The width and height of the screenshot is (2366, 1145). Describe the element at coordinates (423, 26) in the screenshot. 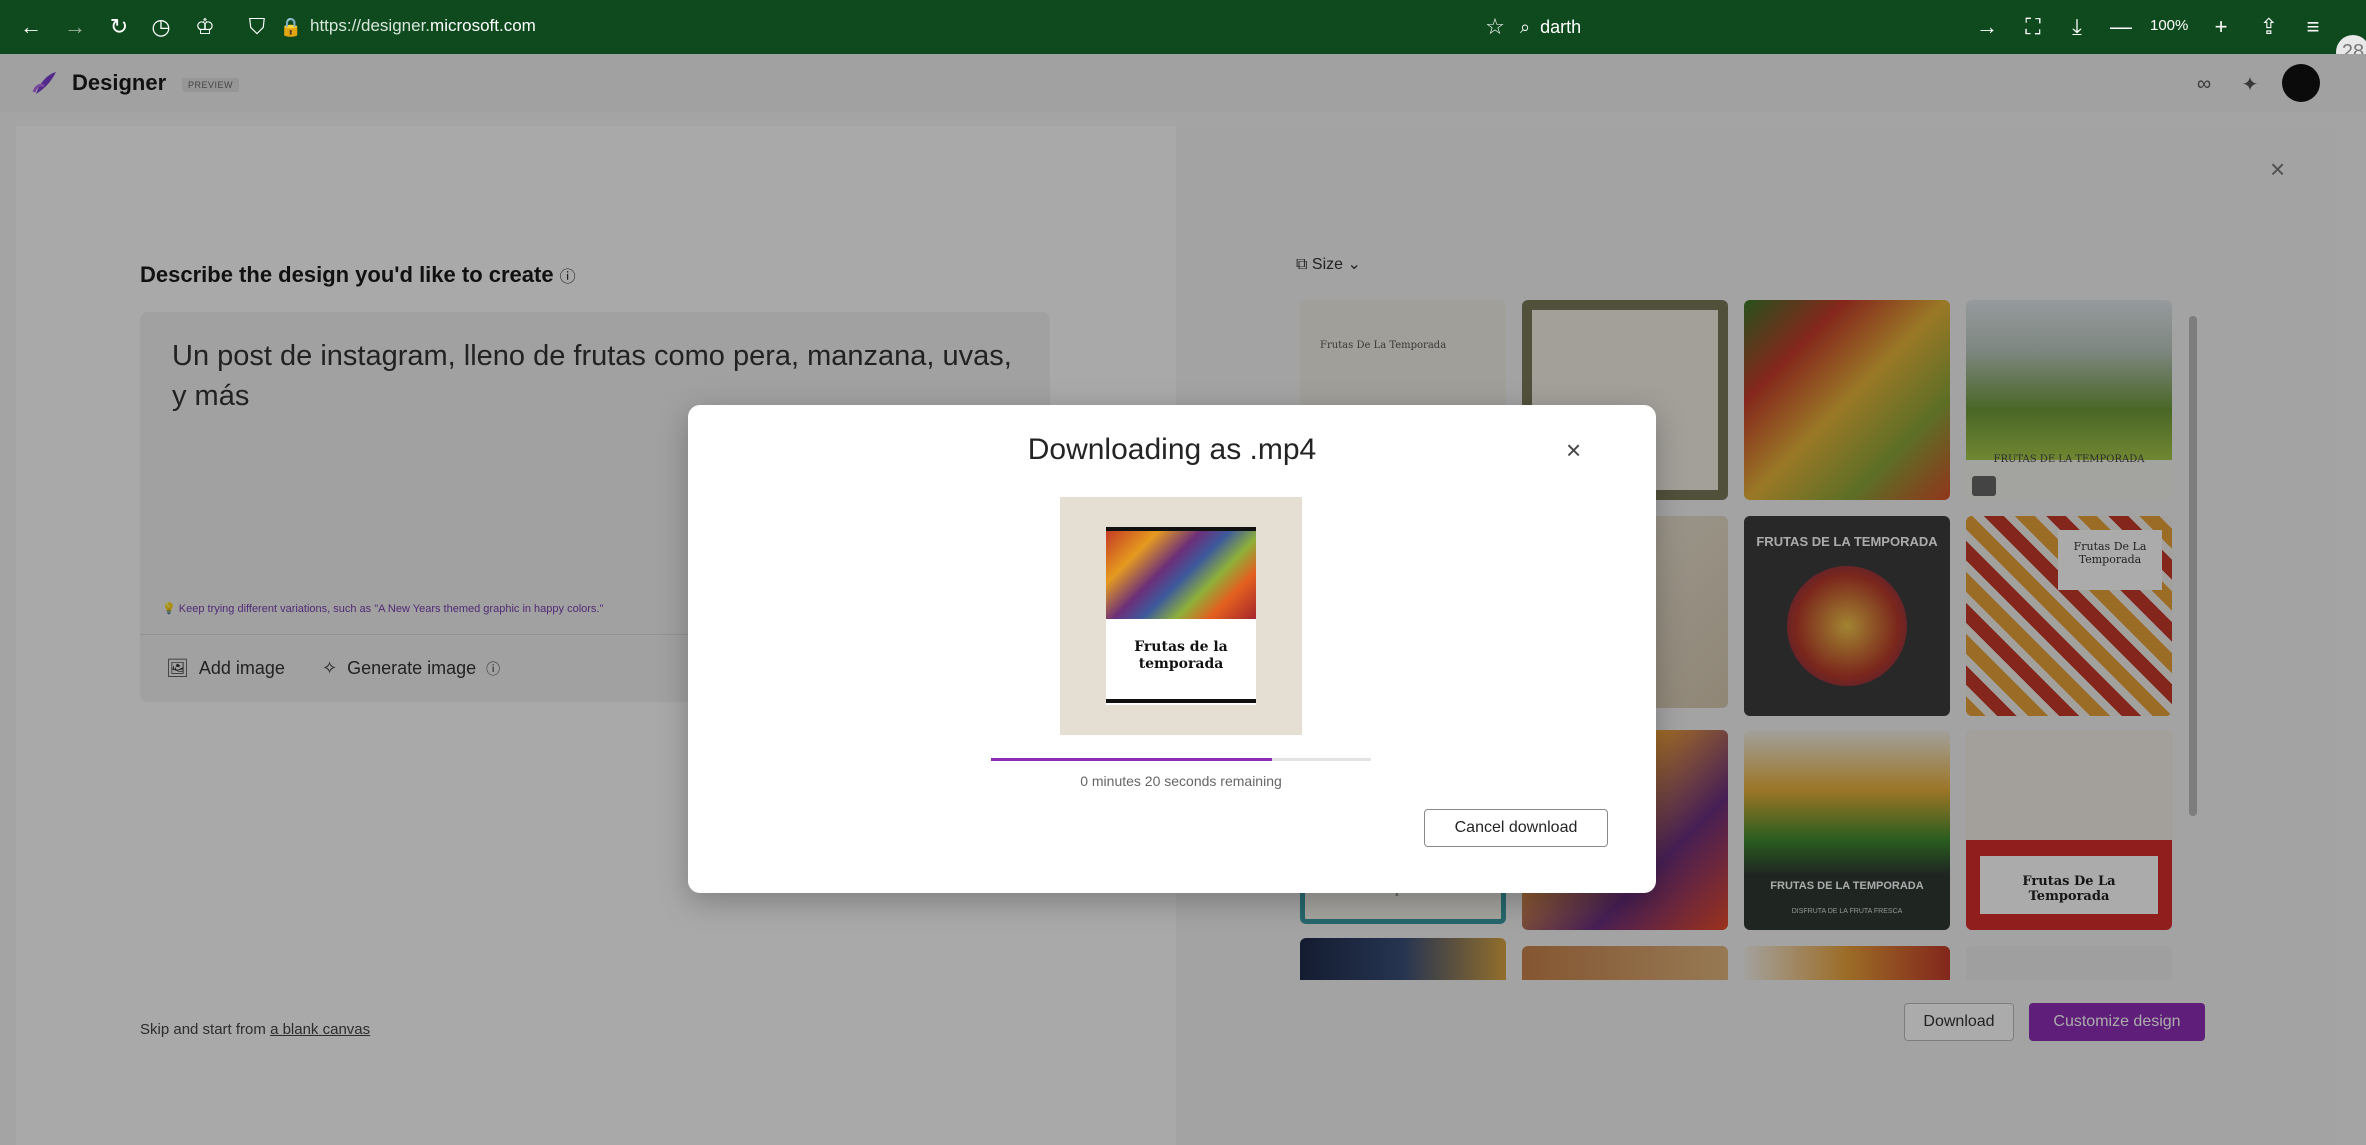

I see `address-bar: https://designer.microsoft.com` at that location.